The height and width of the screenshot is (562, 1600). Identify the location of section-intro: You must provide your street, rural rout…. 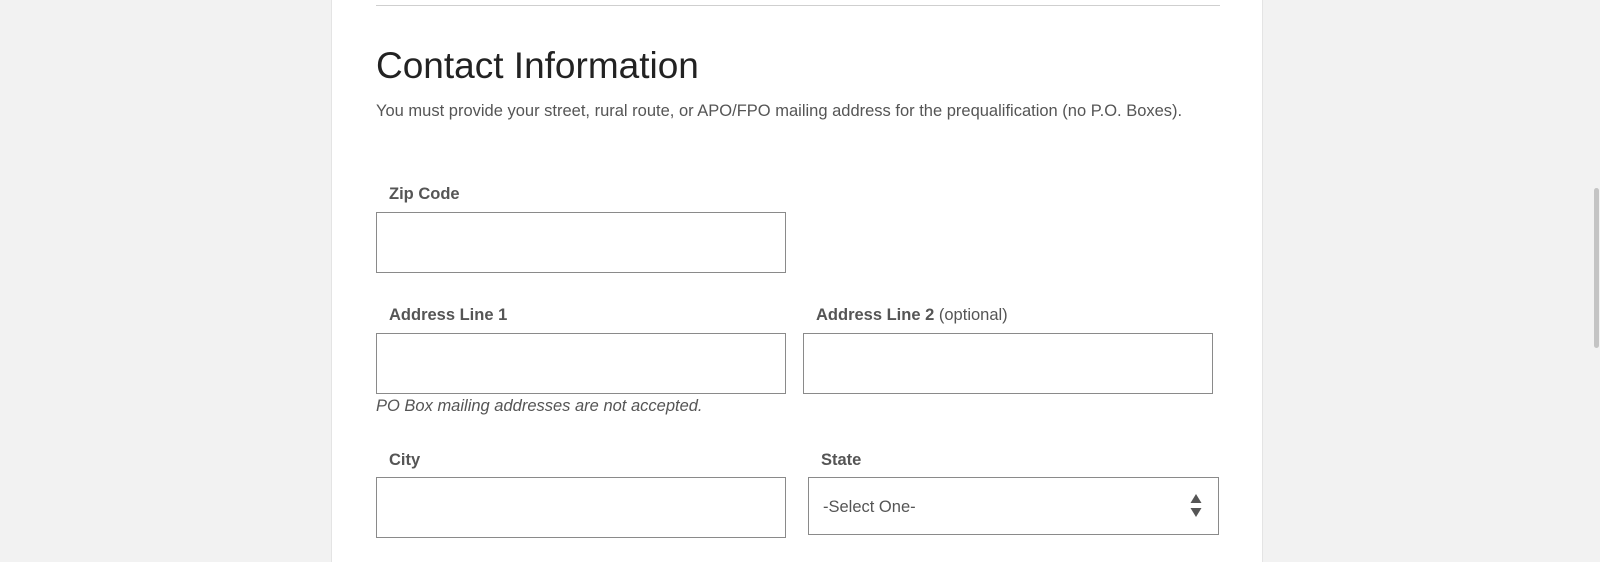
(779, 111).